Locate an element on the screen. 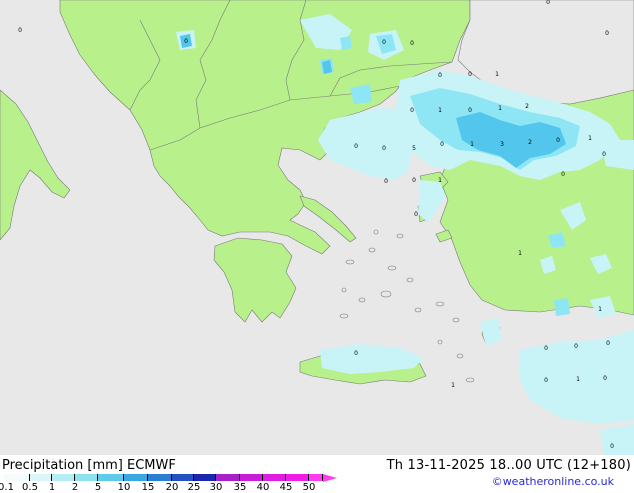 This screenshot has width=634, height=493. legend-tick: 40 is located at coordinates (263, 487).